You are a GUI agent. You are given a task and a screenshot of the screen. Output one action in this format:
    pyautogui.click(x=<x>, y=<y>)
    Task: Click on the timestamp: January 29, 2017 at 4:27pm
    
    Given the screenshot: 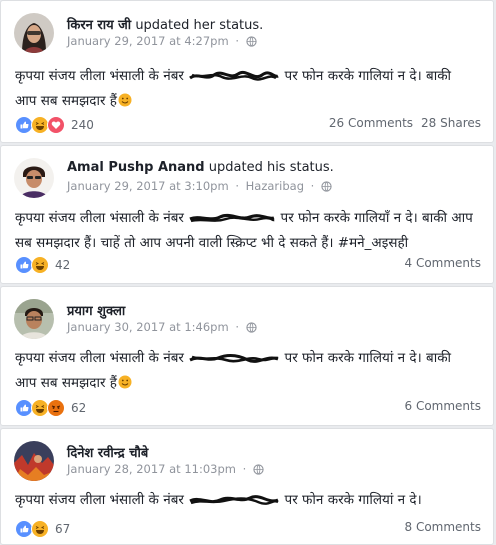 What is the action you would take?
    pyautogui.click(x=148, y=41)
    